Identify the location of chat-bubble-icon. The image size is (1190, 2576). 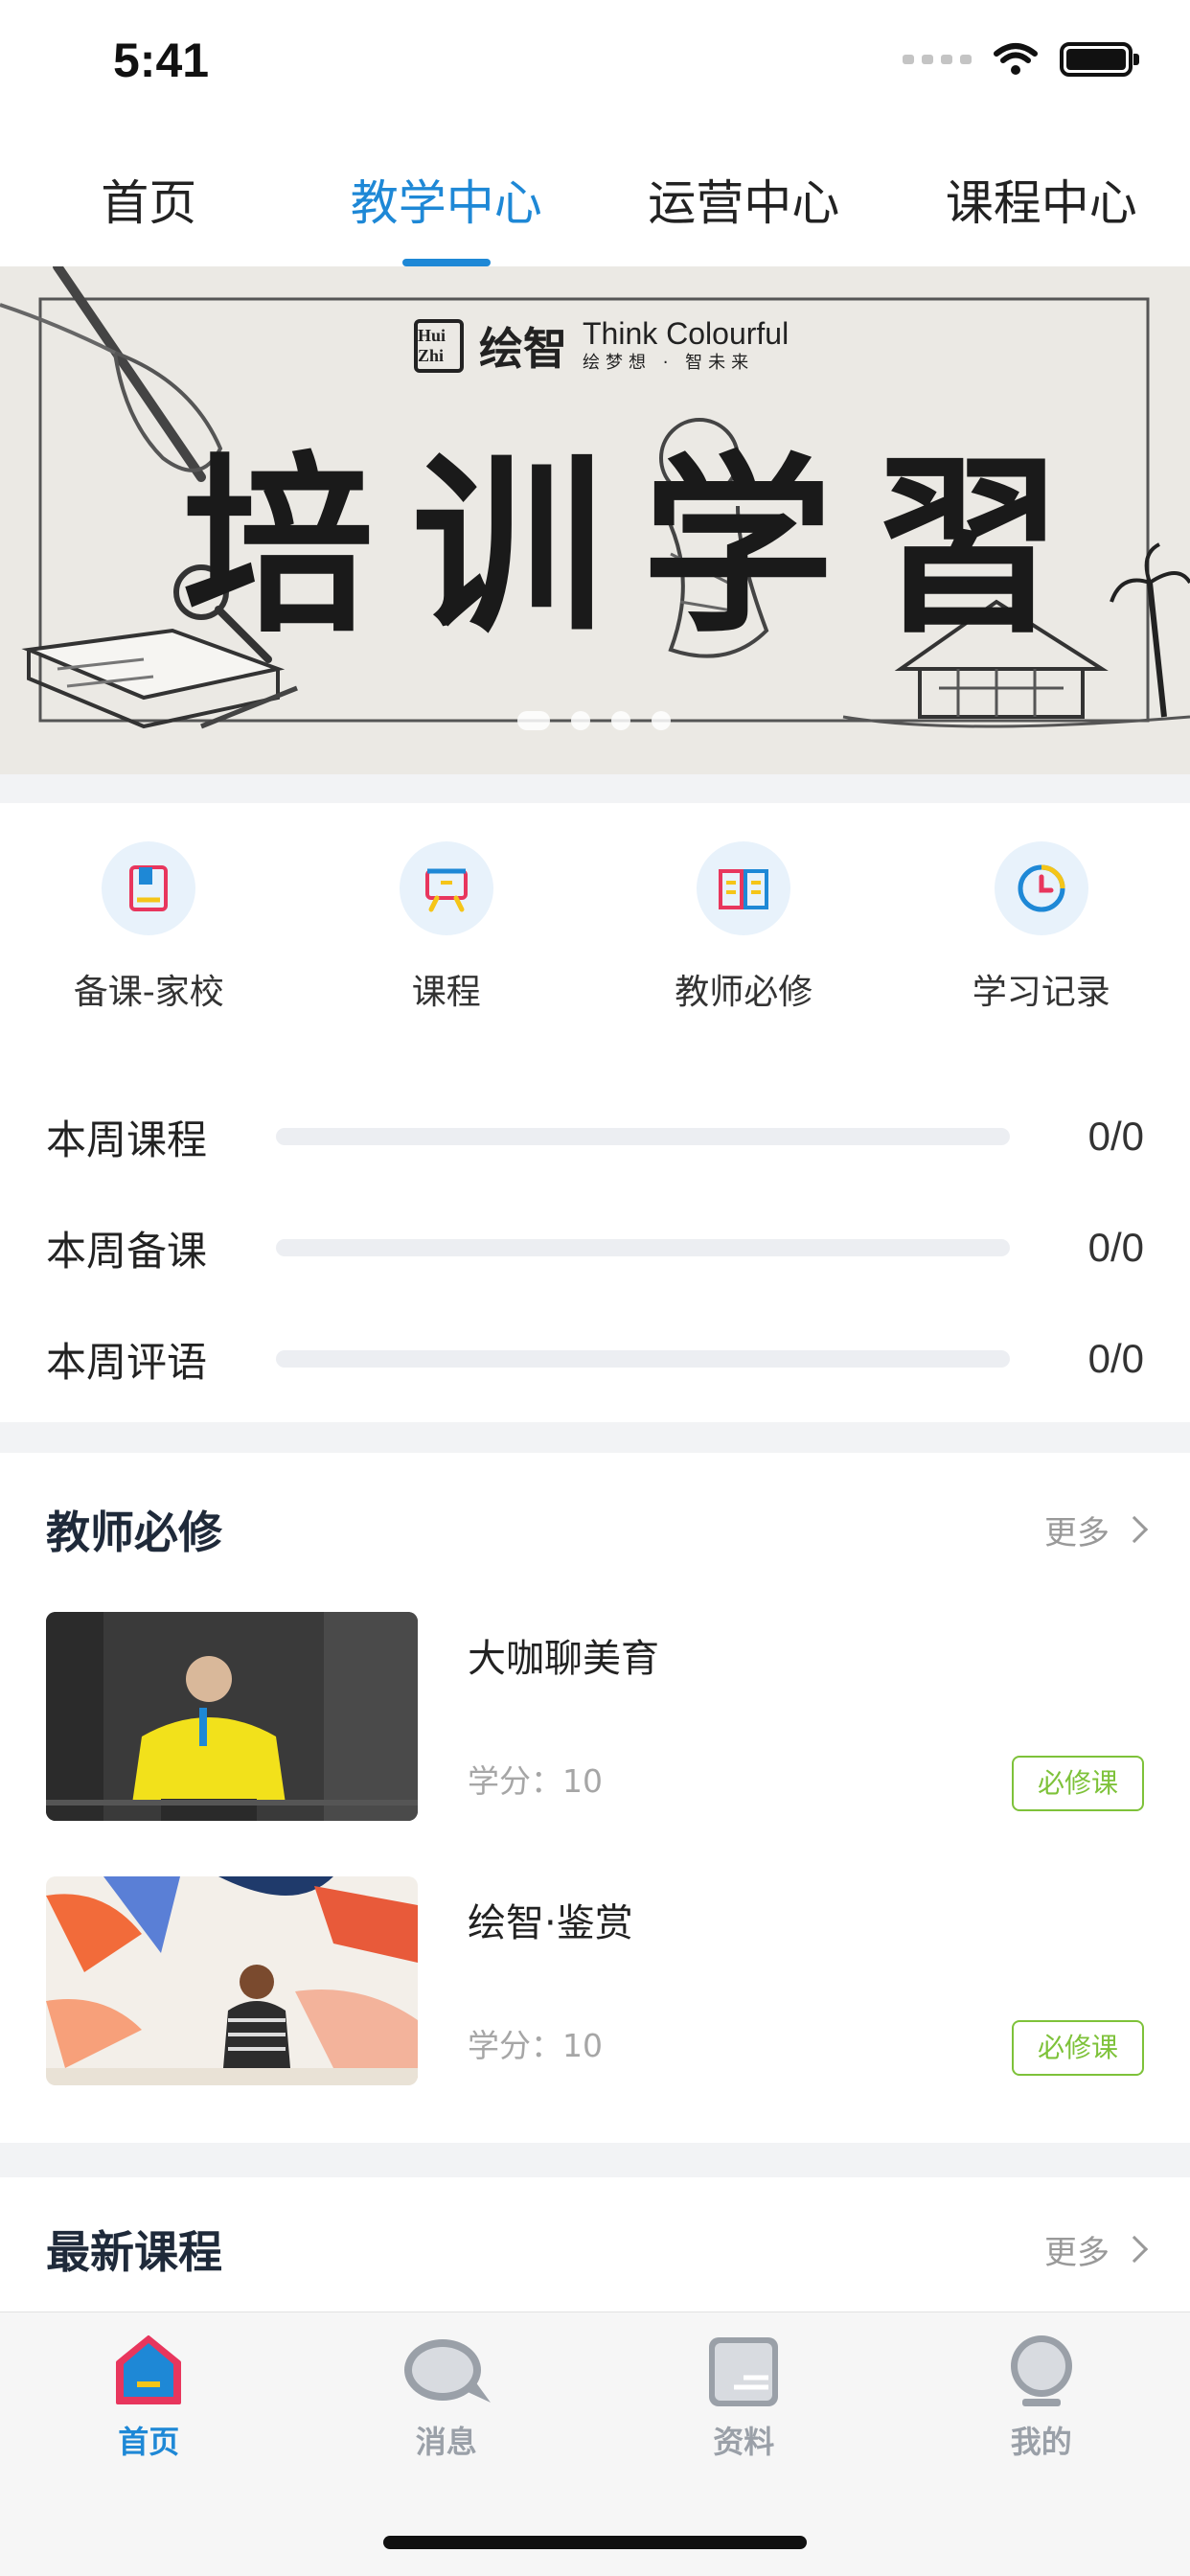
(447, 2371).